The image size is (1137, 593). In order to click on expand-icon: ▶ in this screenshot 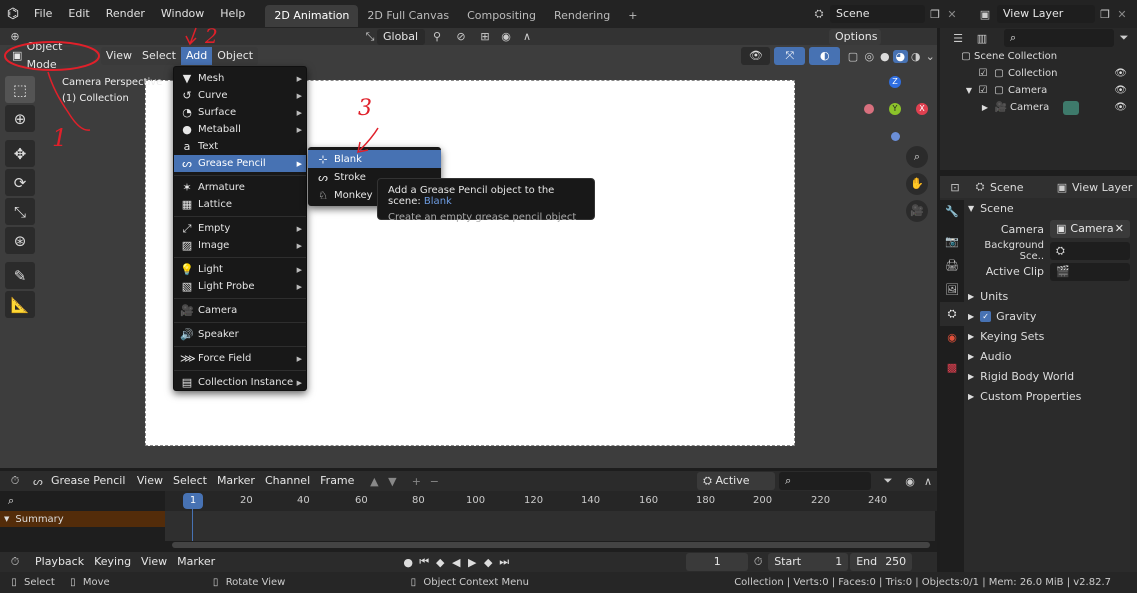, I will do `click(985, 107)`.